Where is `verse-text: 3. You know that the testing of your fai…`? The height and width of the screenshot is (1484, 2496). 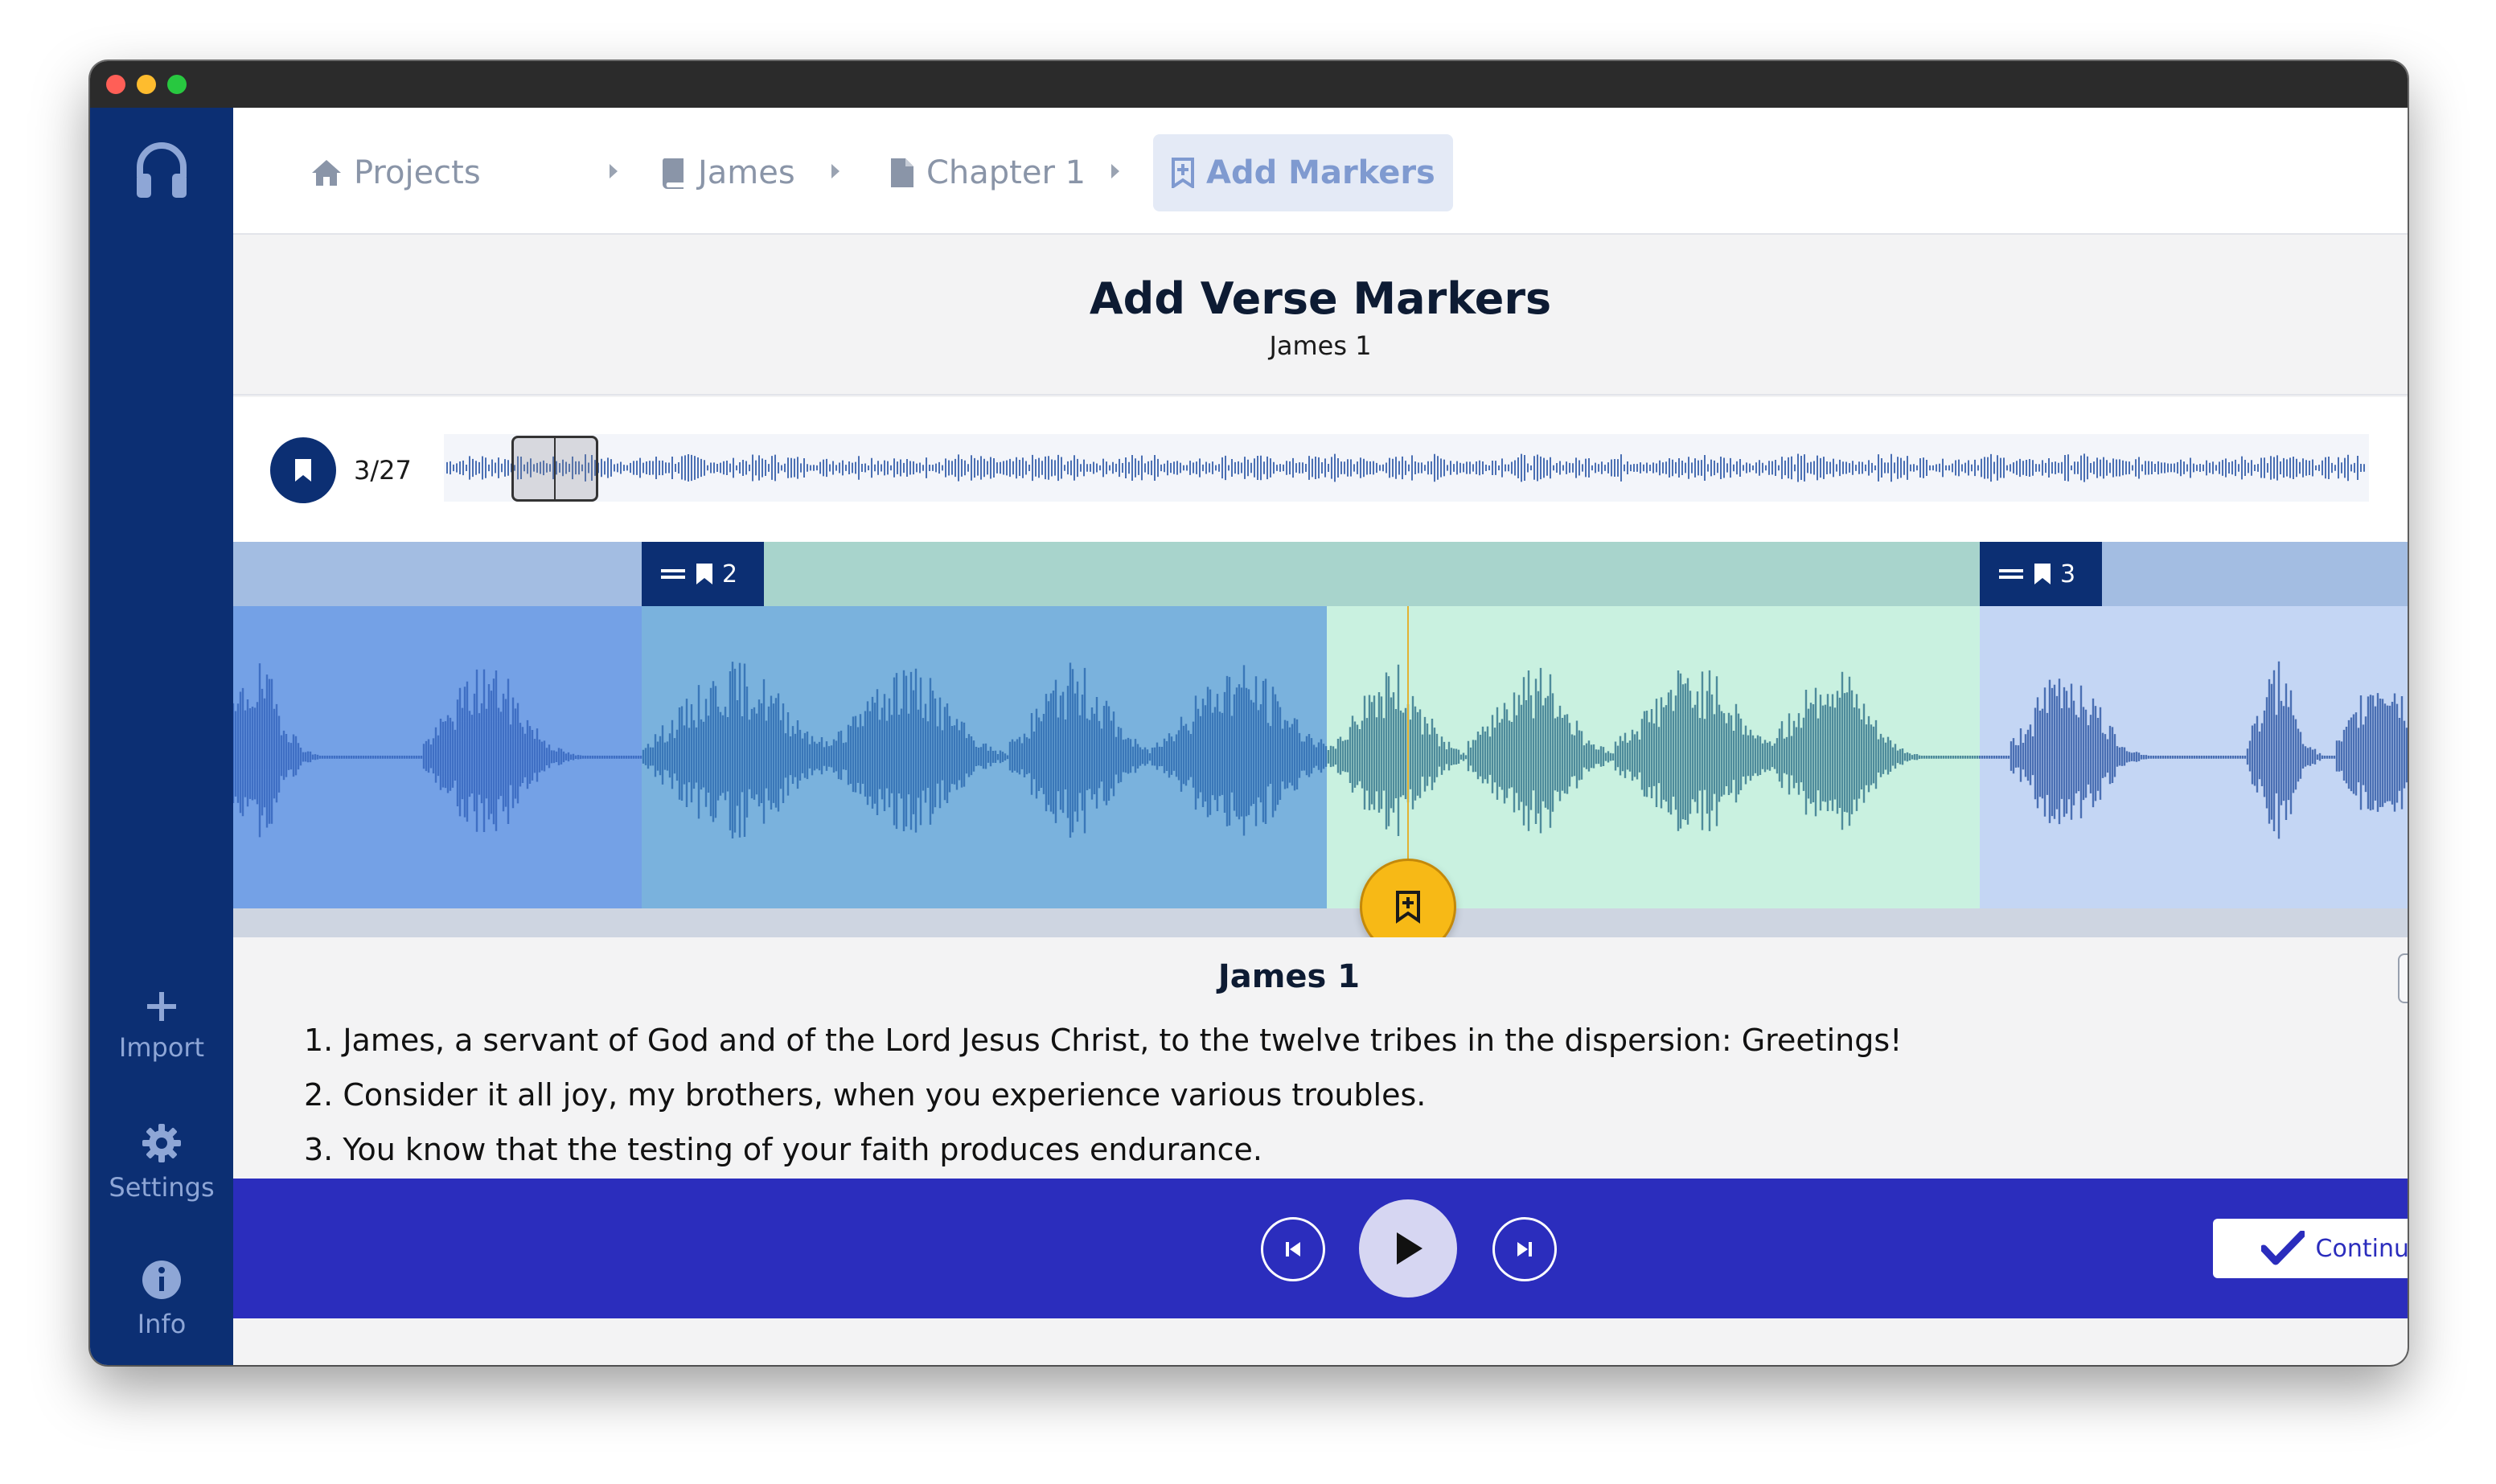 verse-text: 3. You know that the testing of your fai… is located at coordinates (783, 1149).